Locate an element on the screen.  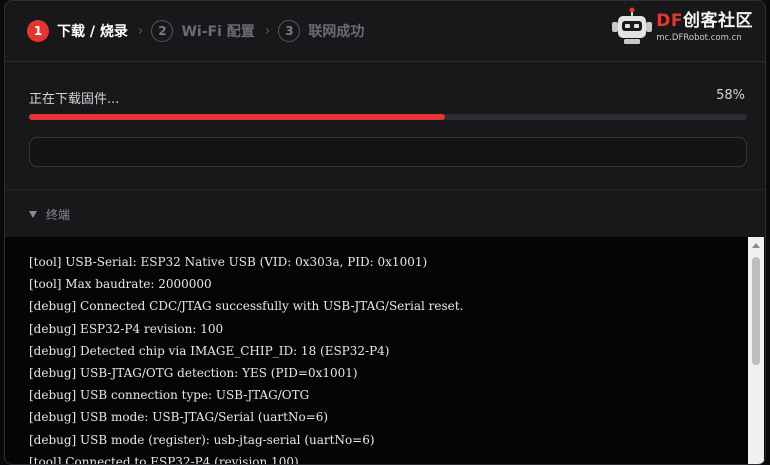
message-box is located at coordinates (388, 152).